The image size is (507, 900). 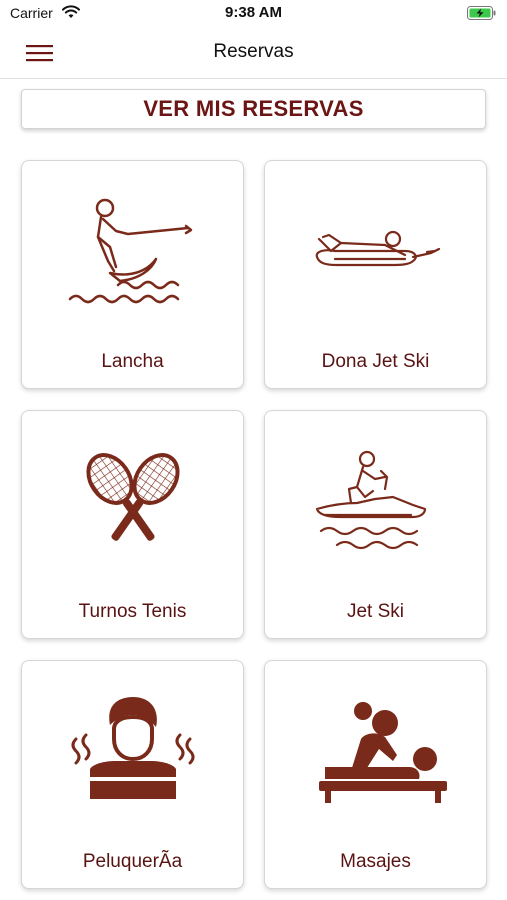 What do you see at coordinates (133, 497) in the screenshot?
I see `tennis-rackets-icon` at bounding box center [133, 497].